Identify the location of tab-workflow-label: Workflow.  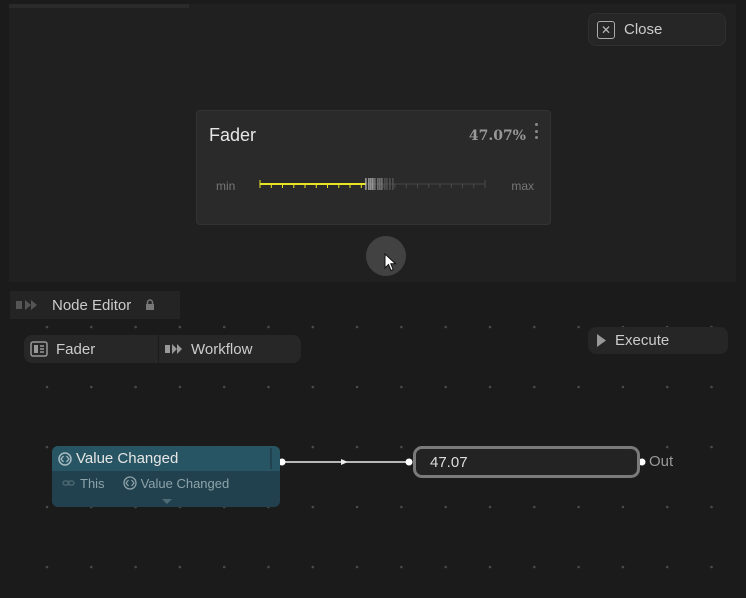
(222, 349).